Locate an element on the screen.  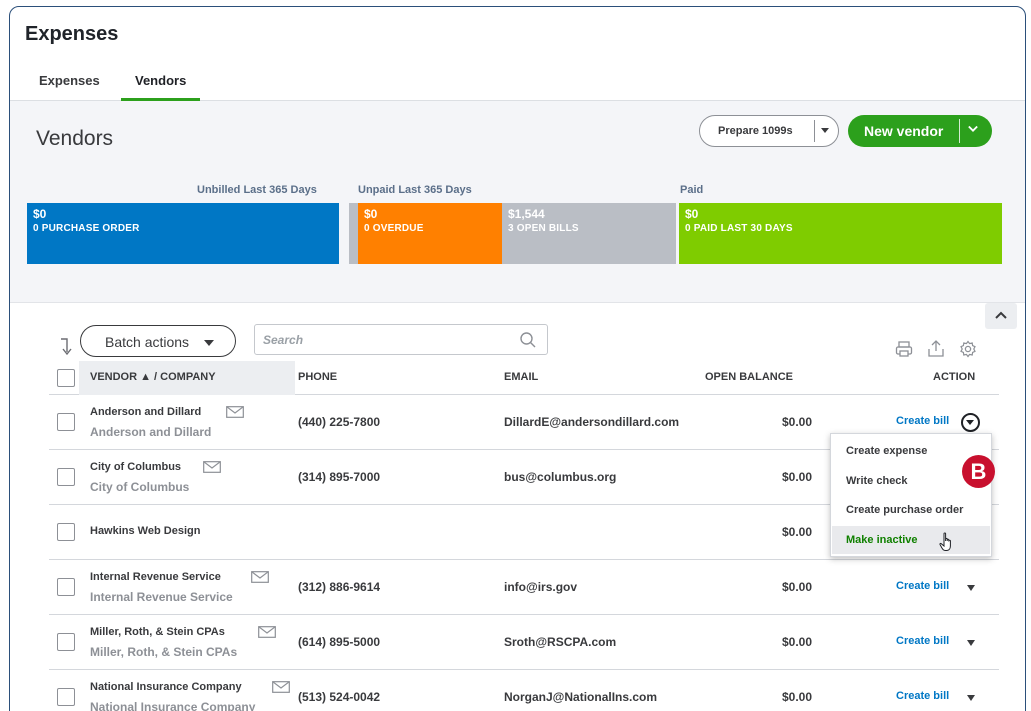
email-cell: Sroth@RSCPA.com is located at coordinates (560, 642).